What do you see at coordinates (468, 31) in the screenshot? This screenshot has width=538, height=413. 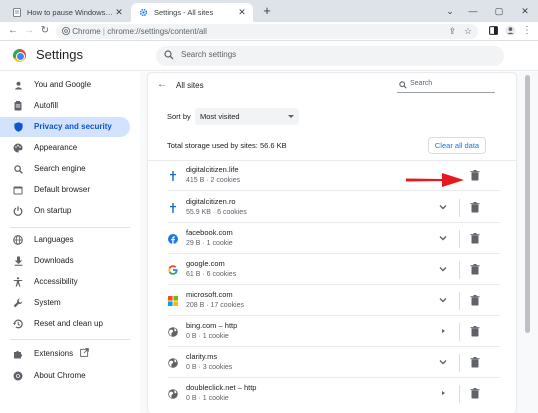 I see `bookmark-star-icon: ☆` at bounding box center [468, 31].